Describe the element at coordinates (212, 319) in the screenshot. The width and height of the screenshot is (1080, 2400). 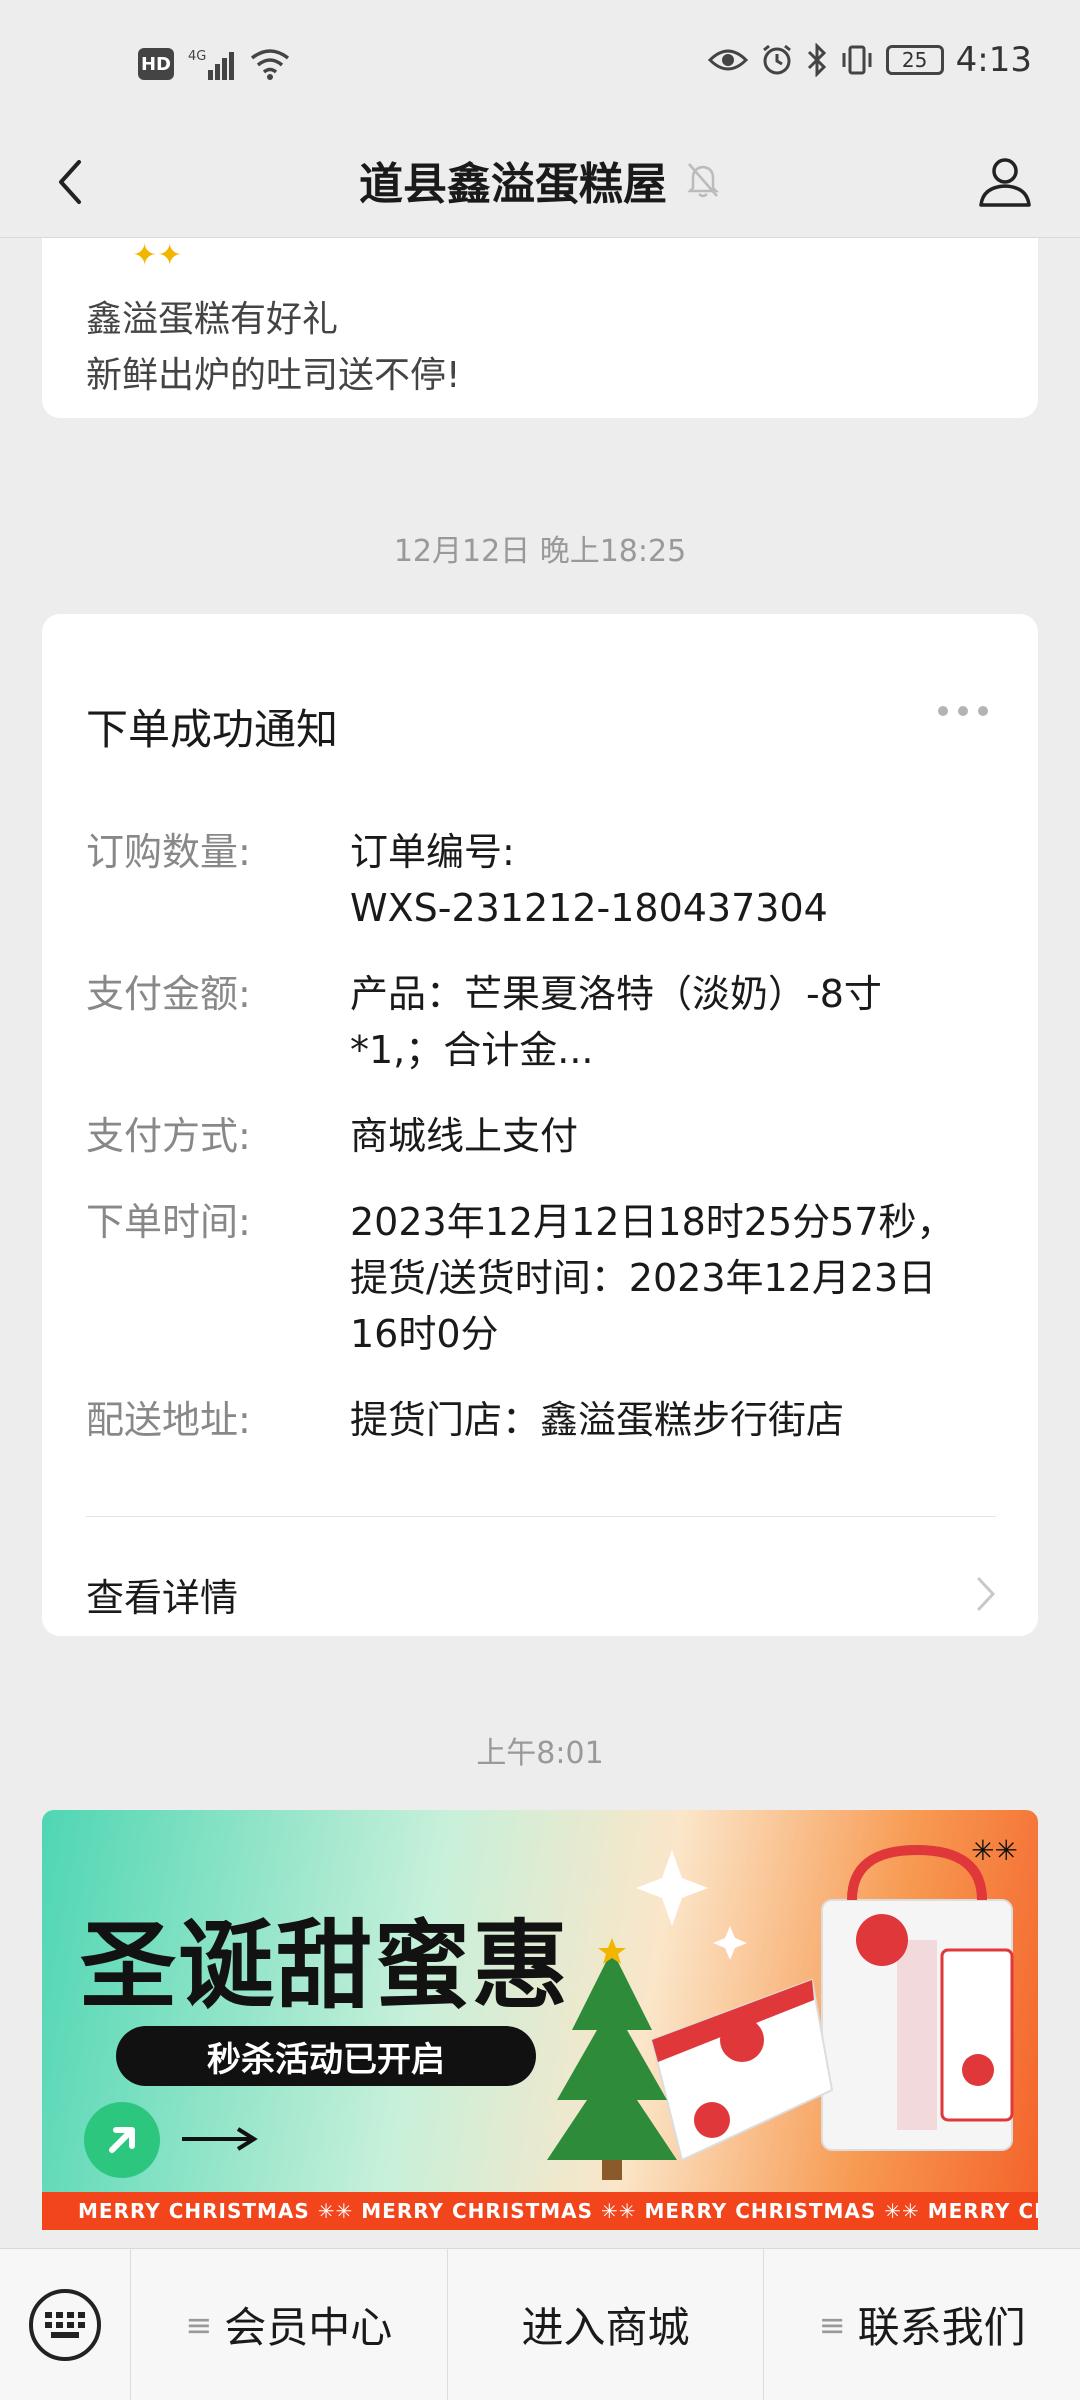
I see `message-line: 鑫溢蛋糕有好礼` at that location.